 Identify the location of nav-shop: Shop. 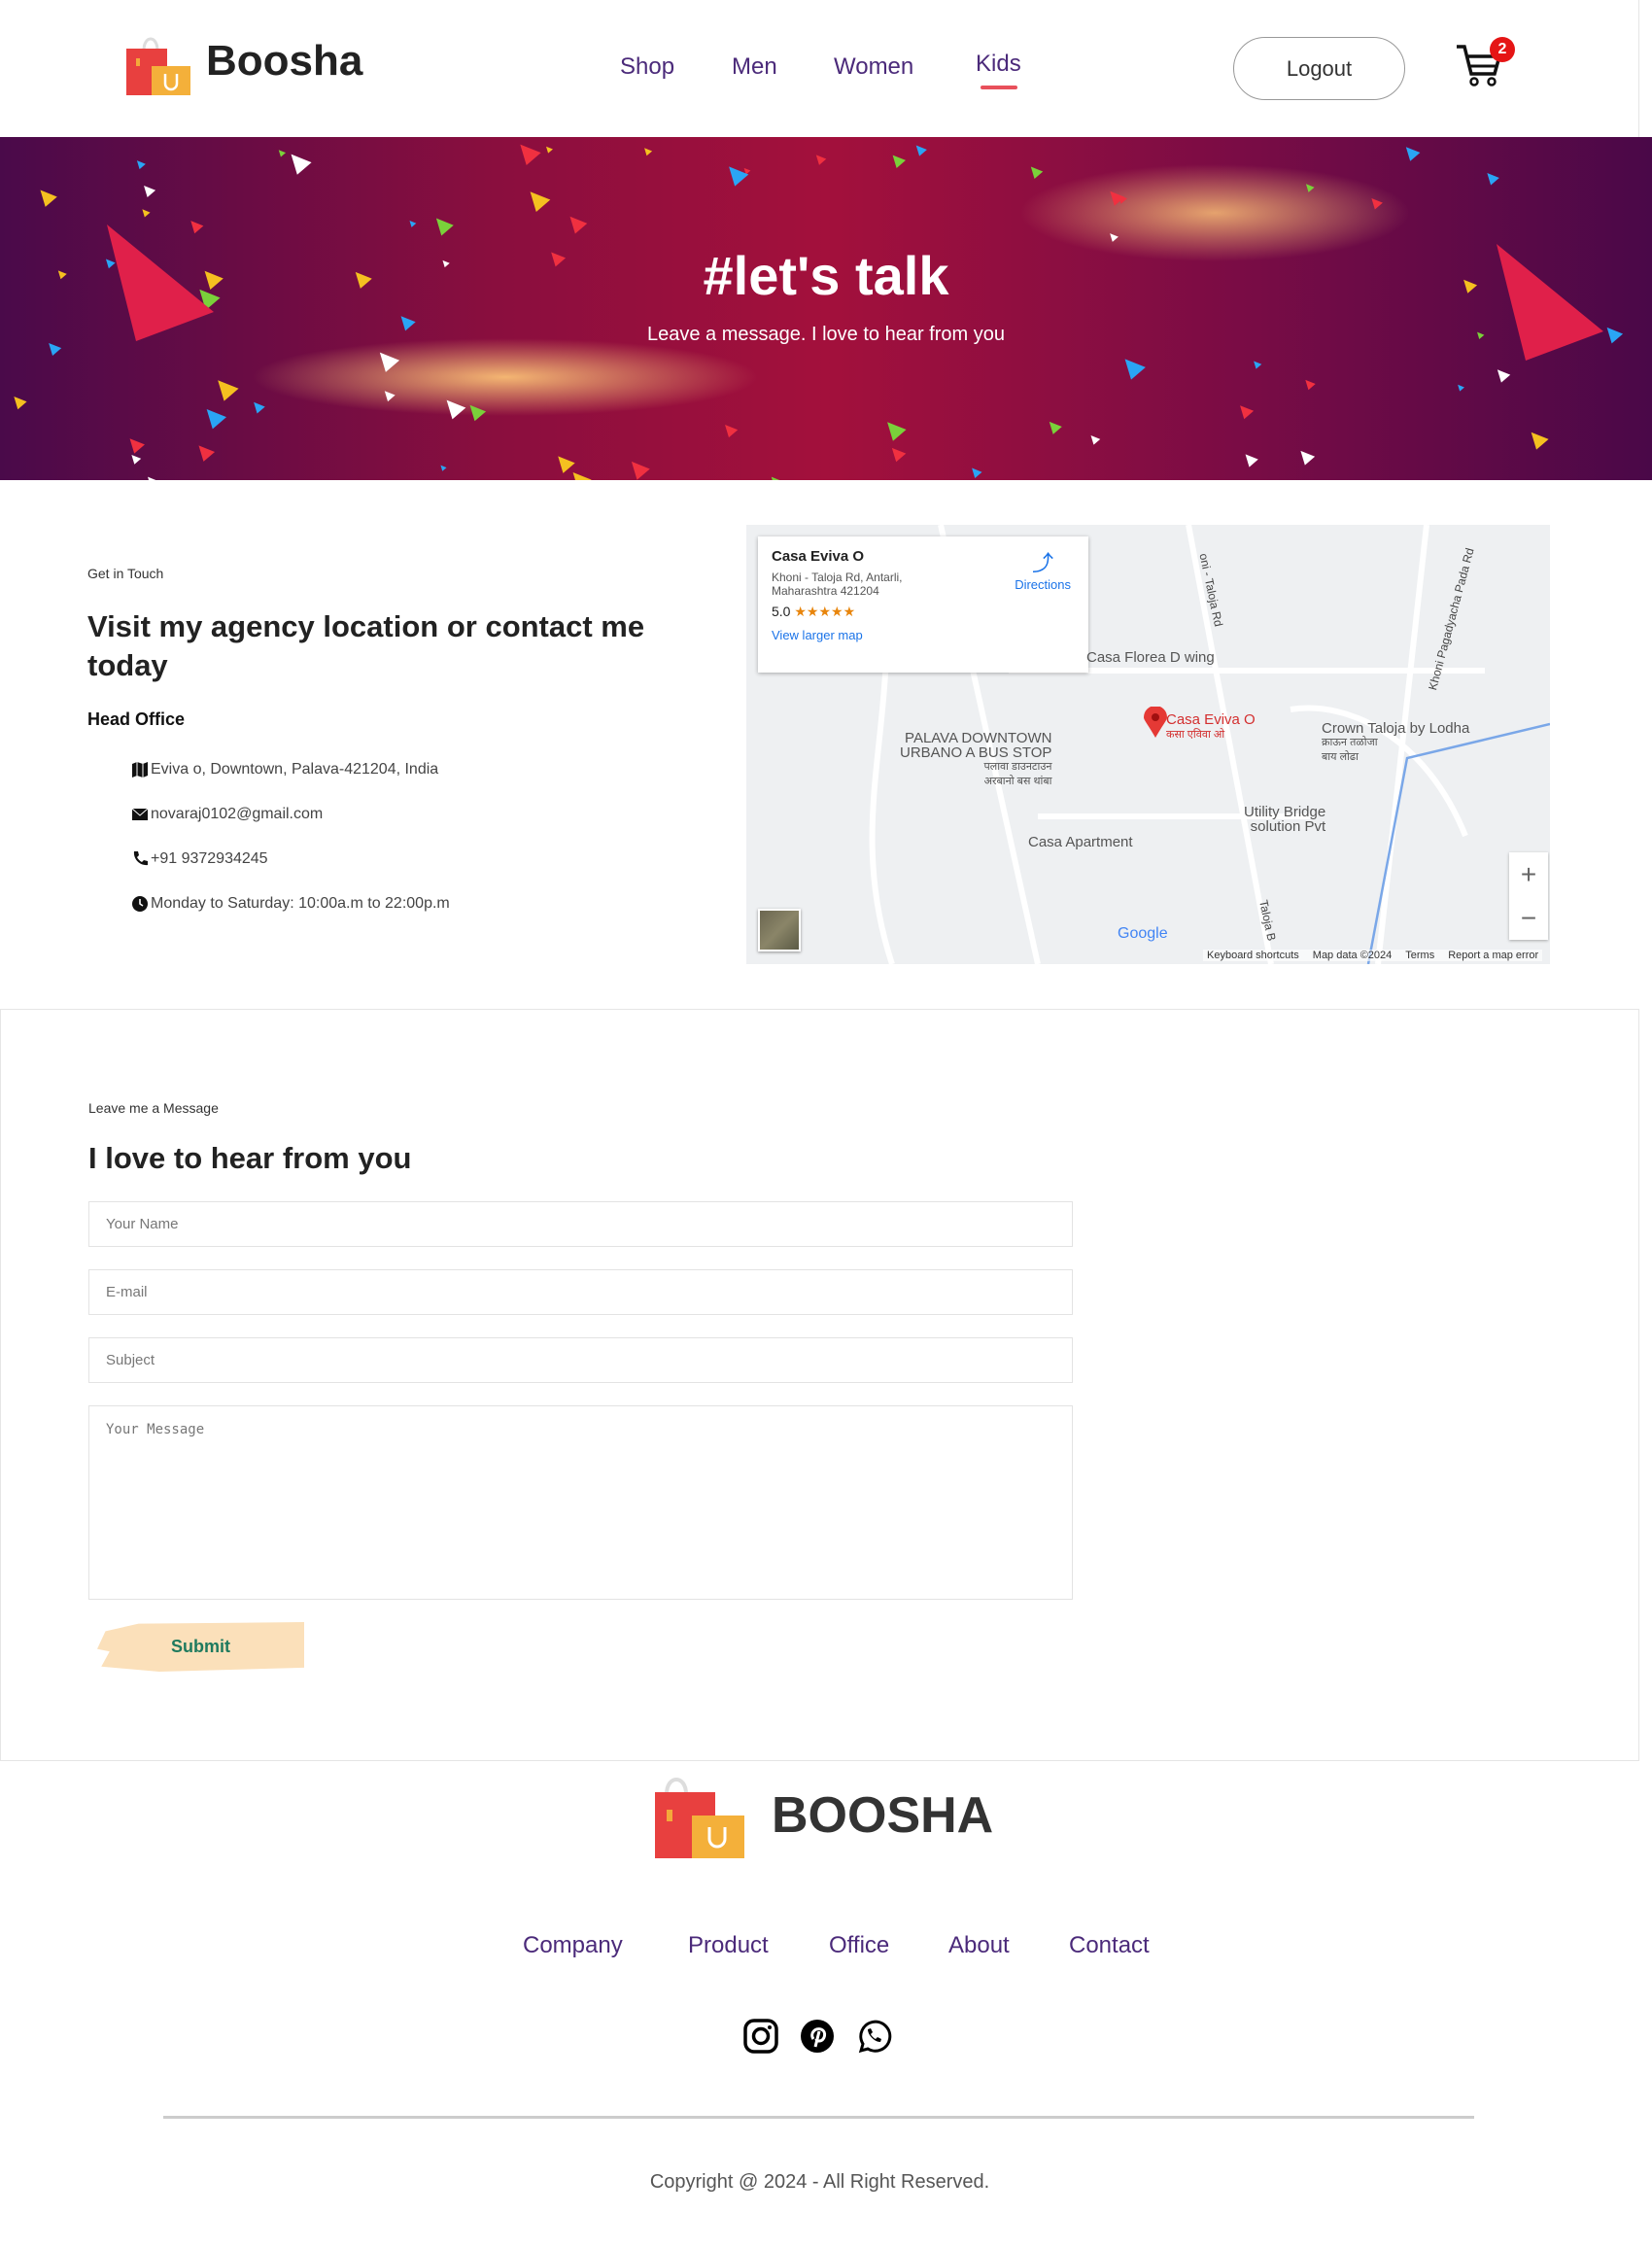
(647, 67).